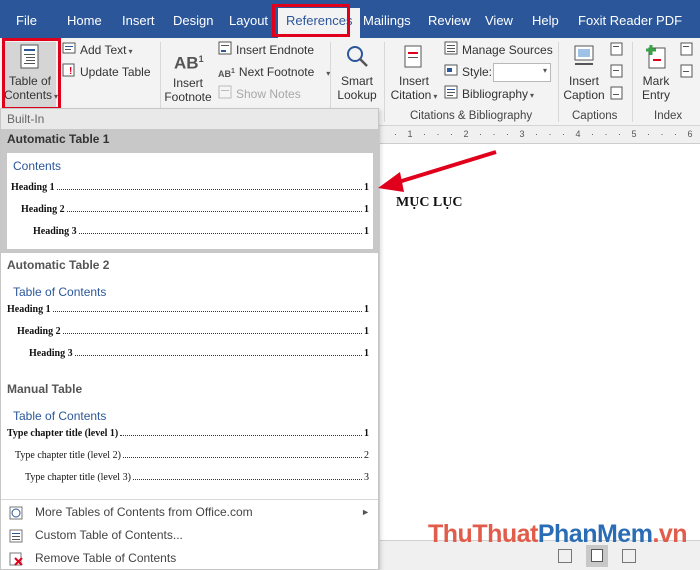  Describe the element at coordinates (188, 433) in the screenshot. I see `preview-line-level-1: Type chapter title (level 1) 1` at that location.